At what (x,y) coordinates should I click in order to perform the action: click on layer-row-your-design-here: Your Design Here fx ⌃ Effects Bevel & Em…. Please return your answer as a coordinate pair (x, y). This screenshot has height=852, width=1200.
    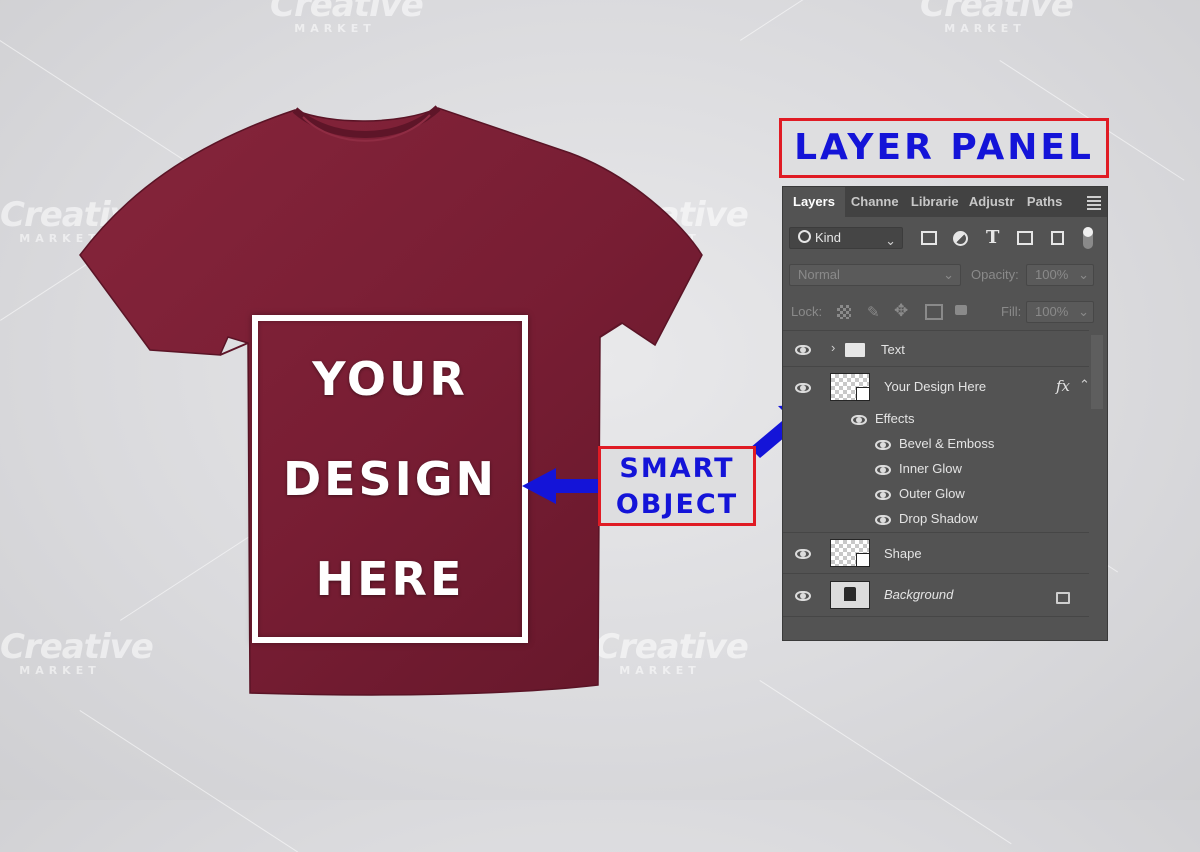
    Looking at the image, I should click on (936, 449).